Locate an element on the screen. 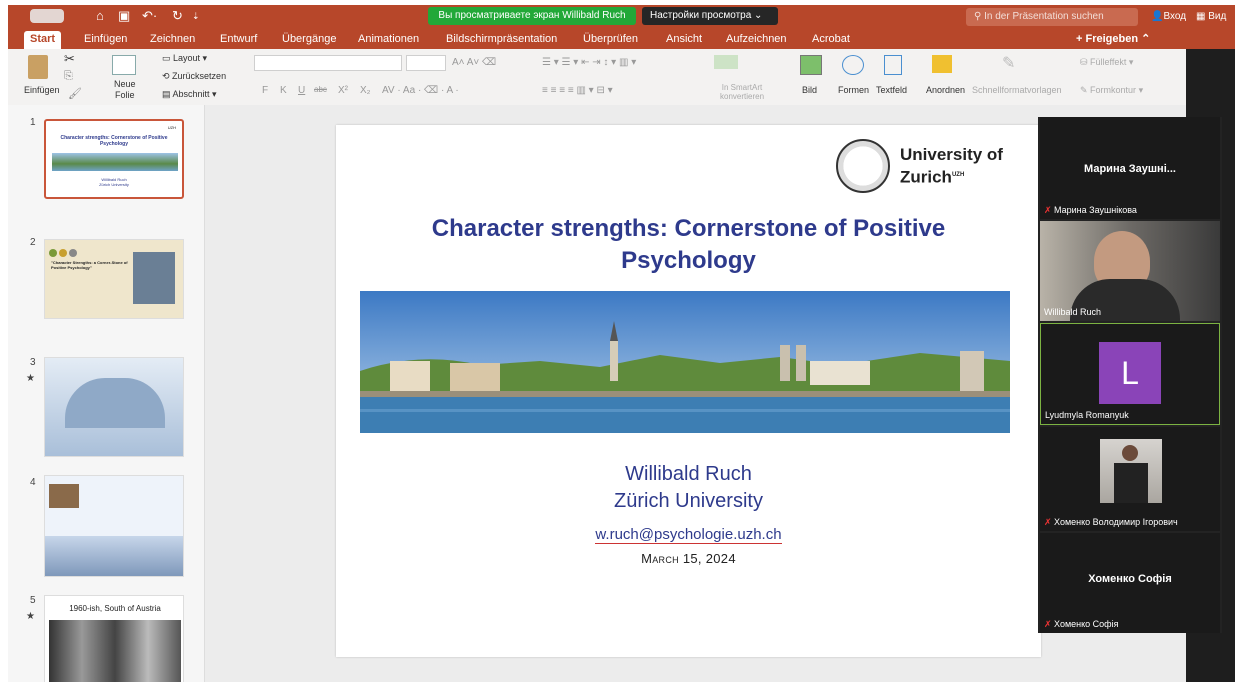  tab-design: Entwurf is located at coordinates (238, 39).